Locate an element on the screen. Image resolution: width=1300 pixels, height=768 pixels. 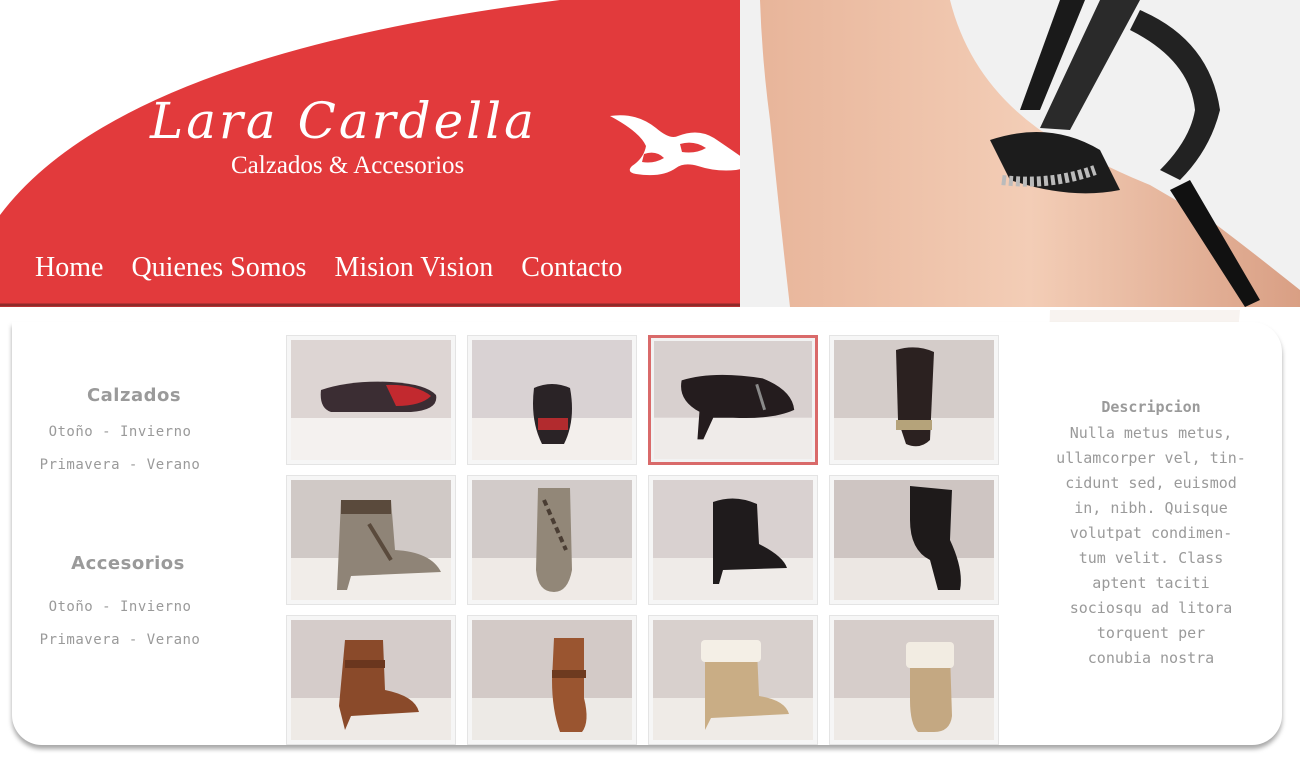
calzados-primavera-verano-link: Primavera - Verano is located at coordinates (120, 465).